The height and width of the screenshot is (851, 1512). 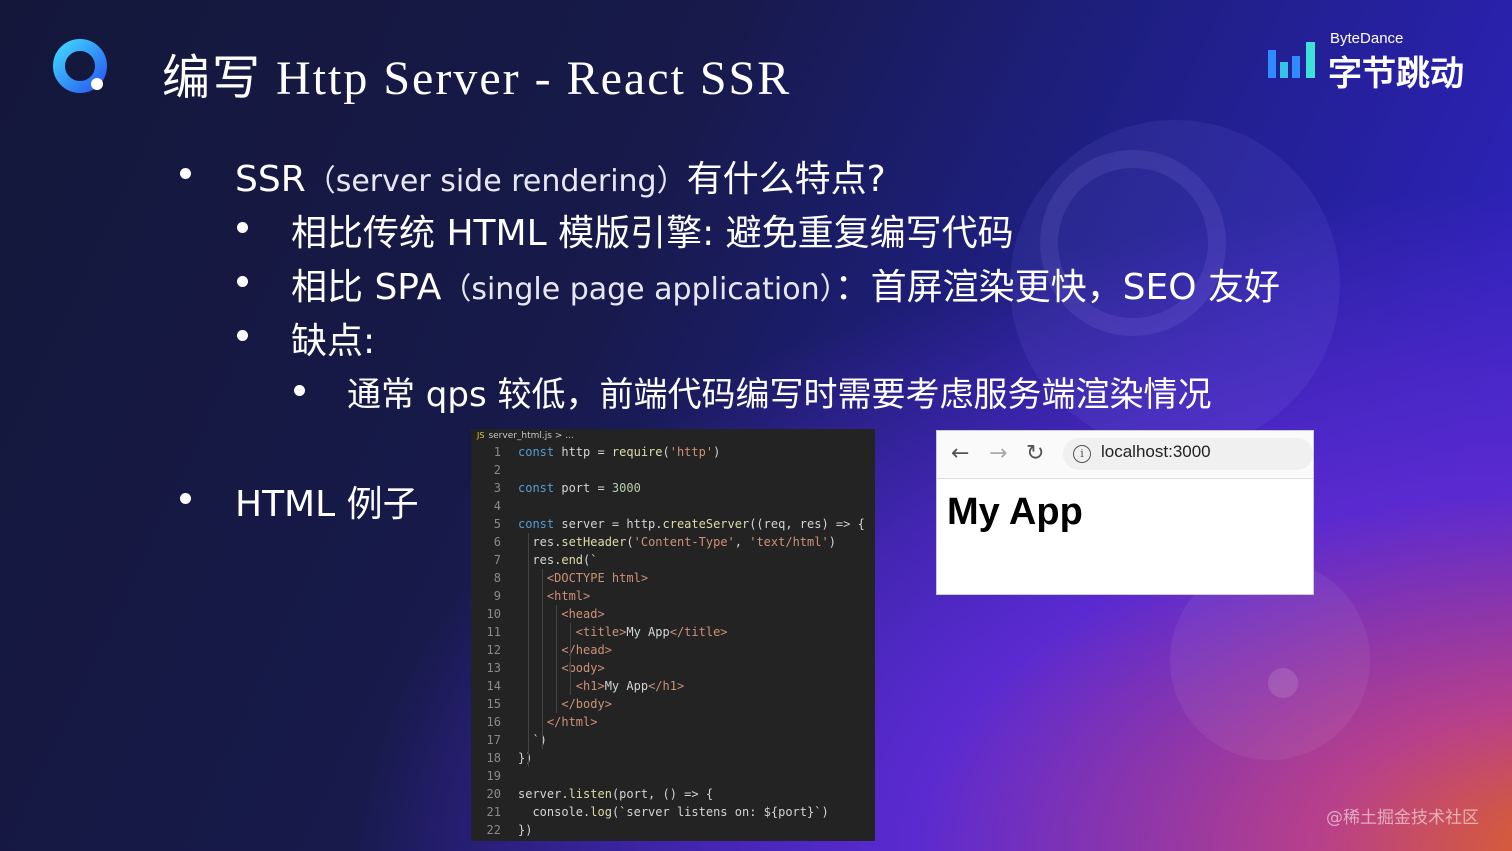 I want to click on code-text: </html>, so click(x=572, y=722).